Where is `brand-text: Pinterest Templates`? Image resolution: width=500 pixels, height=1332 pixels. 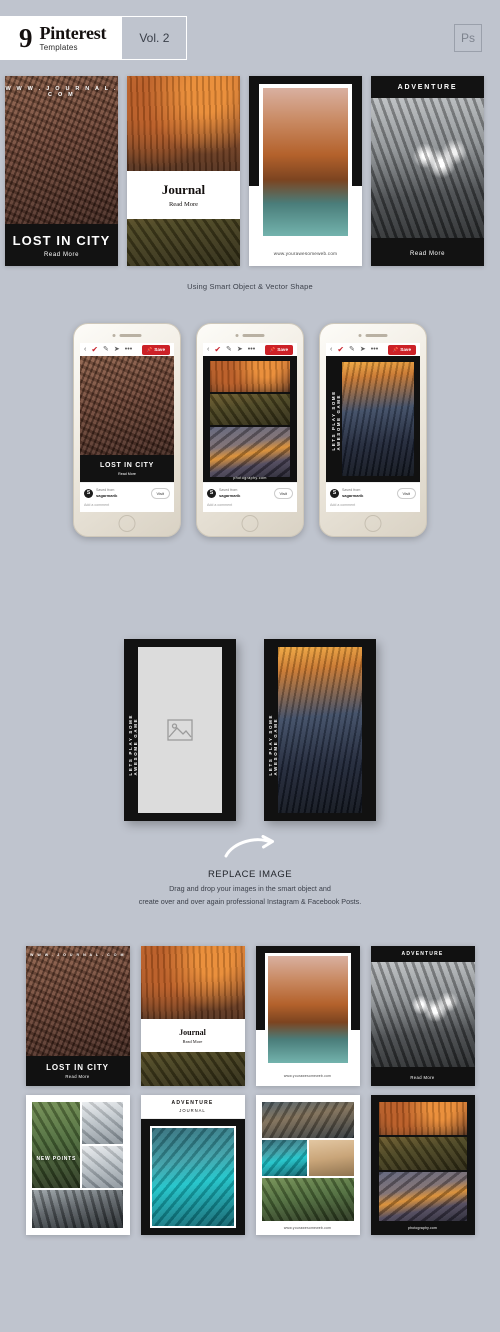 brand-text: Pinterest Templates is located at coordinates (73, 37).